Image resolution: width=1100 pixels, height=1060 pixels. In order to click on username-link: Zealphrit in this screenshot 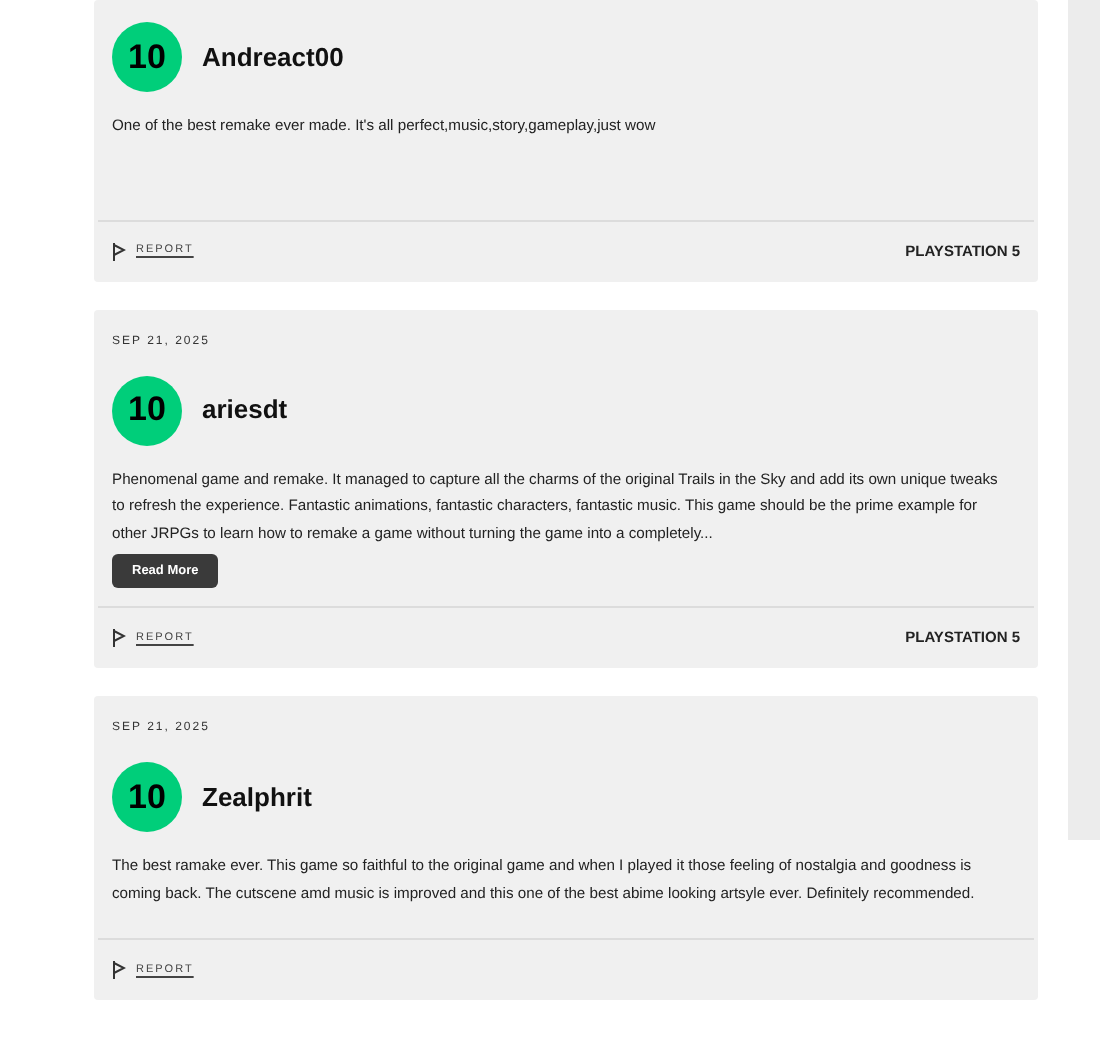, I will do `click(257, 797)`.